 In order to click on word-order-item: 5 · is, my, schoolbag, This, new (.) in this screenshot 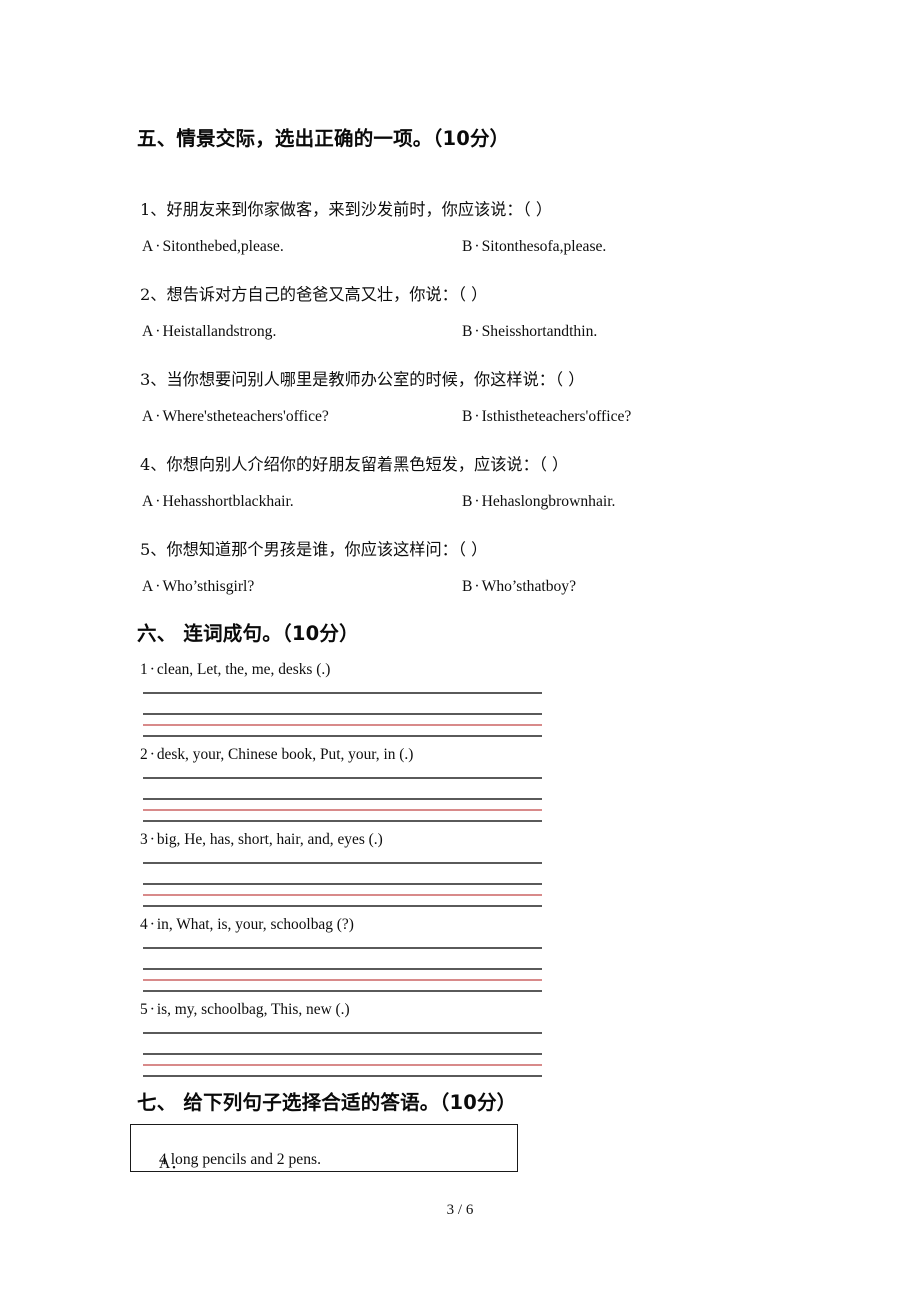, I will do `click(245, 1010)`.